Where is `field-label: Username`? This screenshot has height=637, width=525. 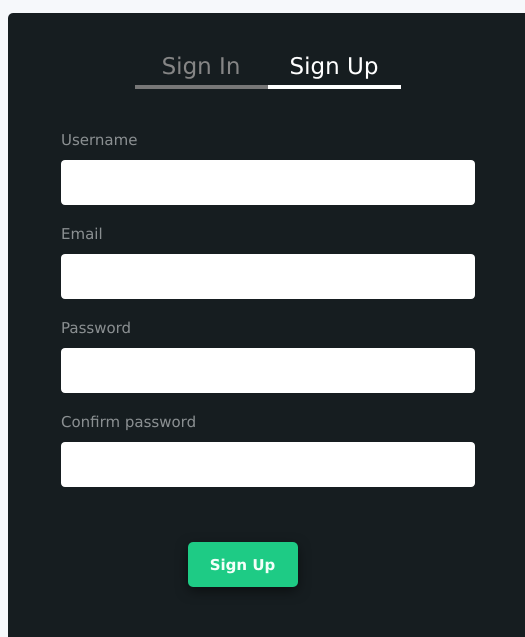
field-label: Username is located at coordinates (99, 140).